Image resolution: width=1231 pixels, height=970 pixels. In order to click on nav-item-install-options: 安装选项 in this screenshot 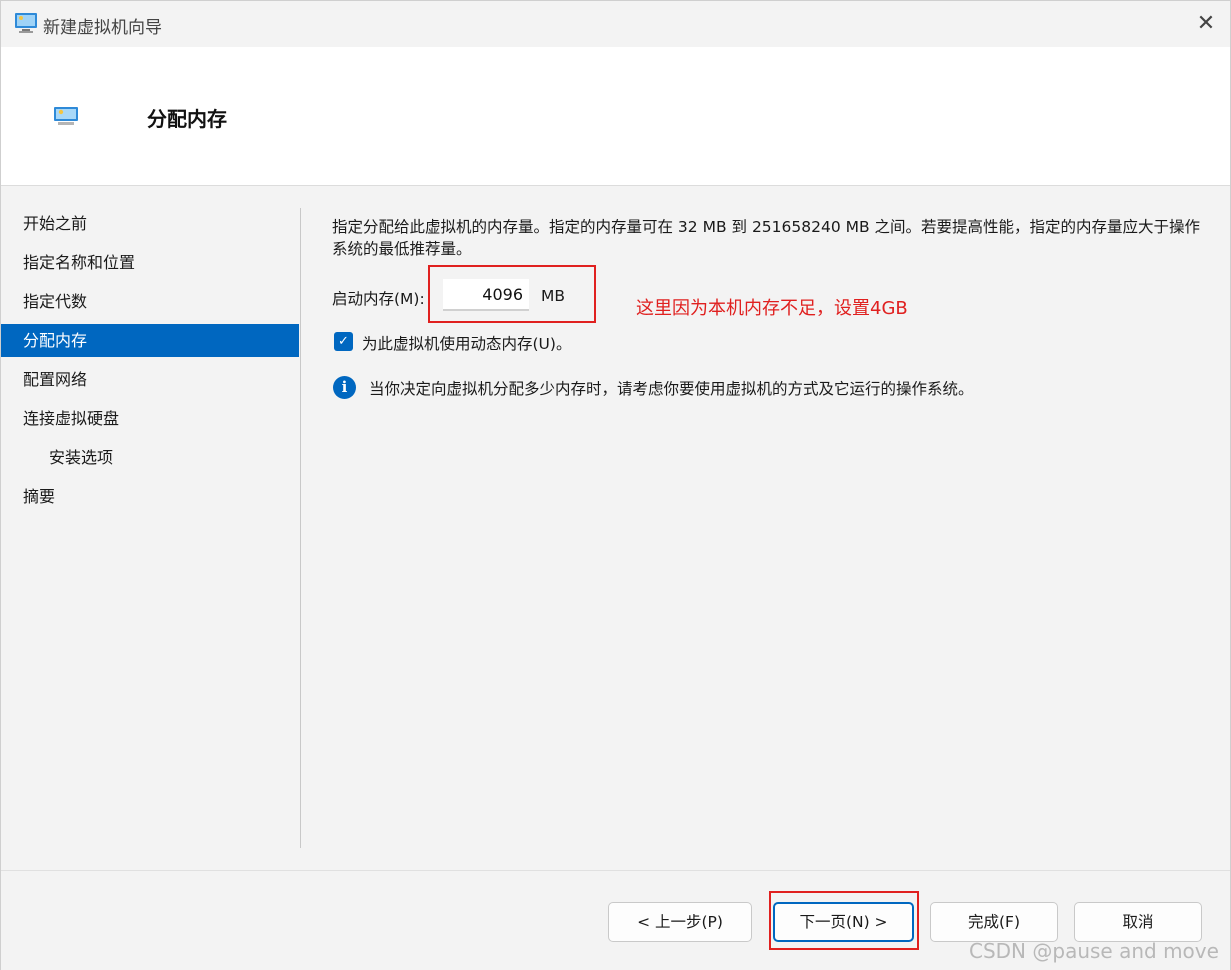, I will do `click(150, 457)`.